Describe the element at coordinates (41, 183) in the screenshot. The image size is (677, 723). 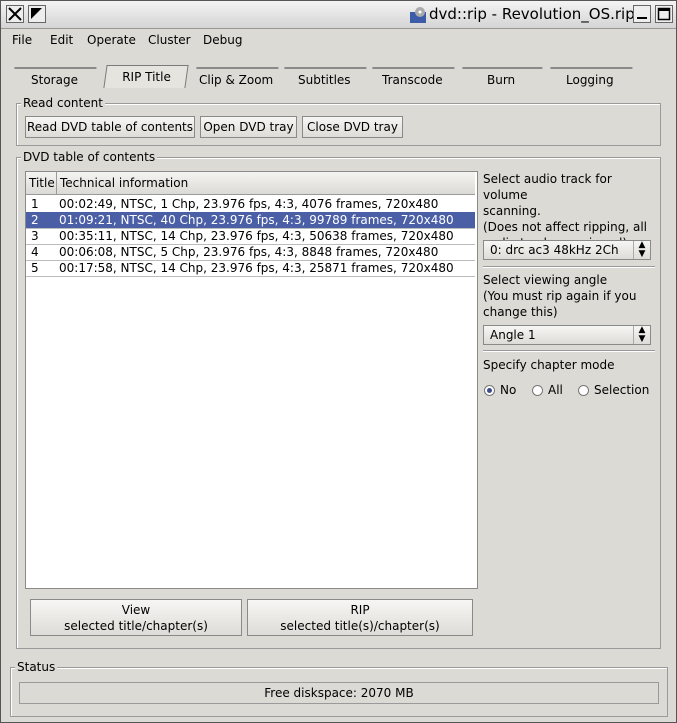
I see `column-title: Title` at that location.